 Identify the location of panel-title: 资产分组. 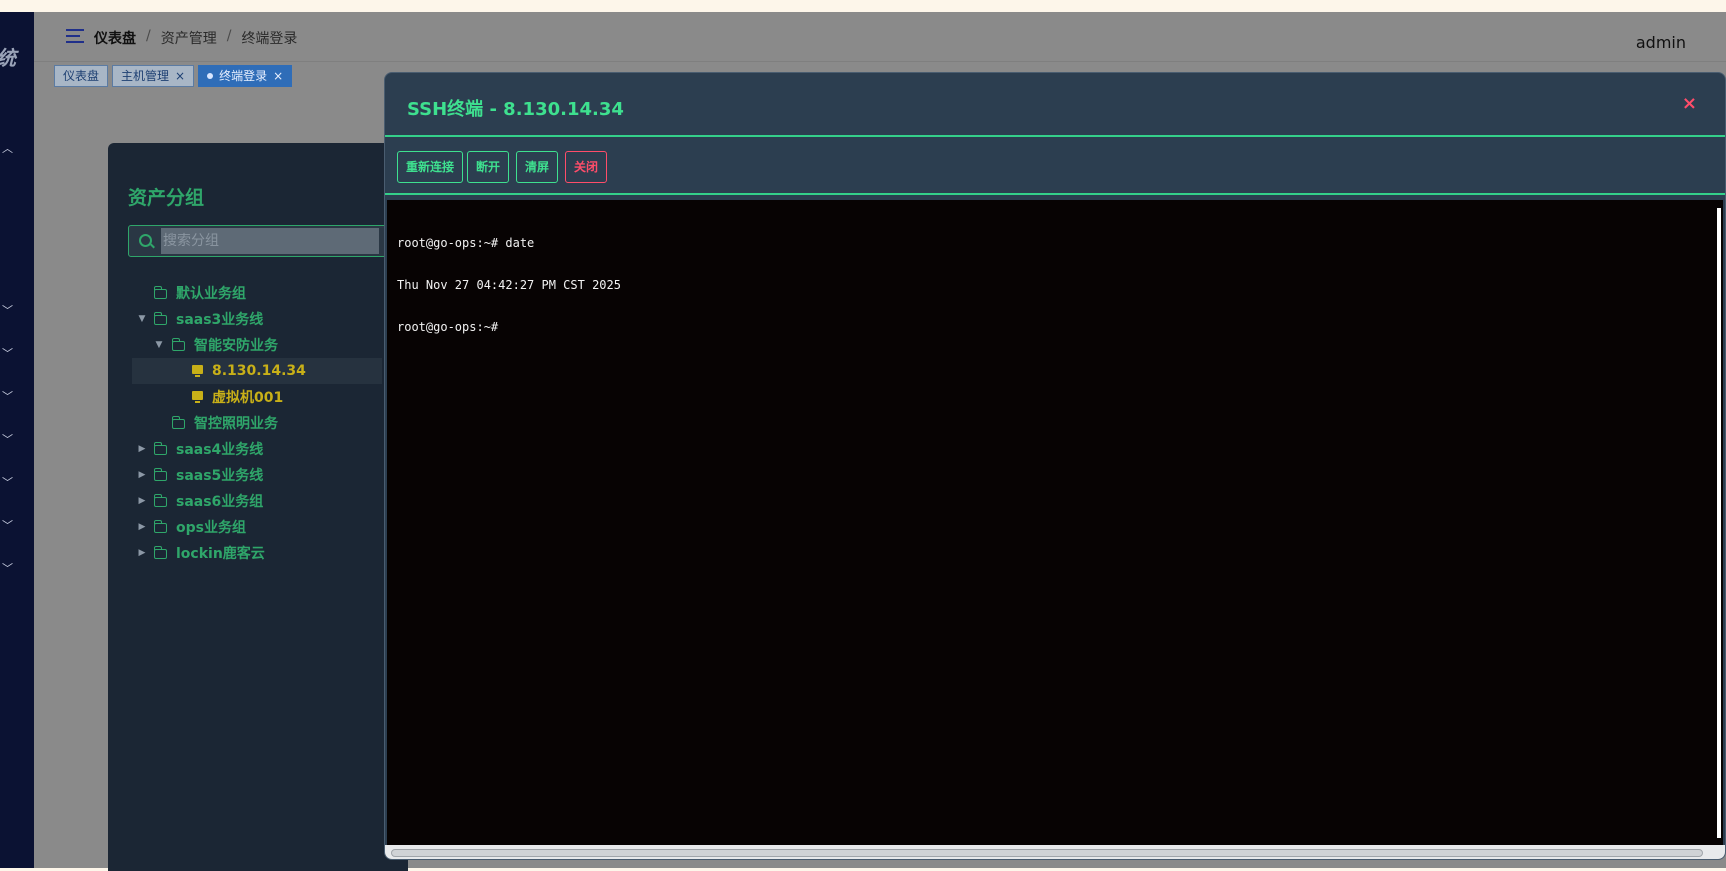
(166, 198).